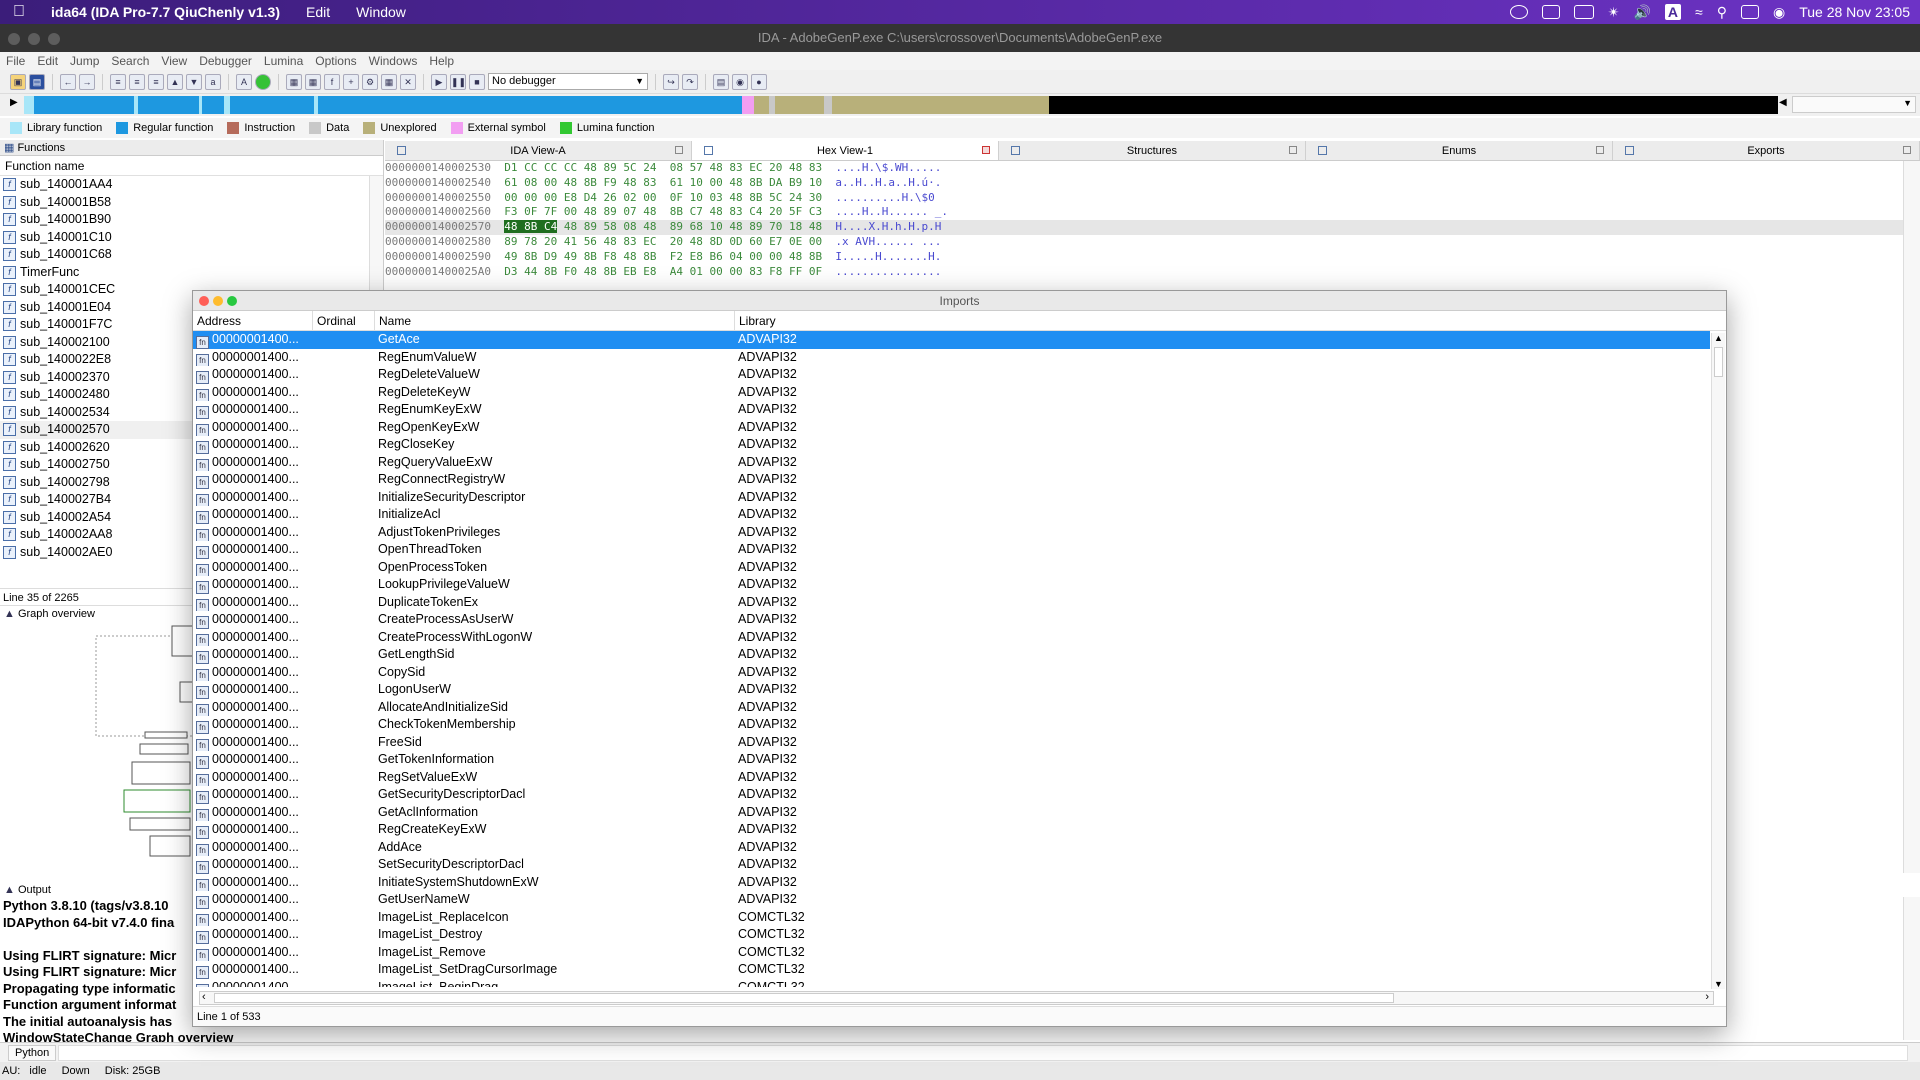  I want to click on imports-zoom-button, so click(232, 301).